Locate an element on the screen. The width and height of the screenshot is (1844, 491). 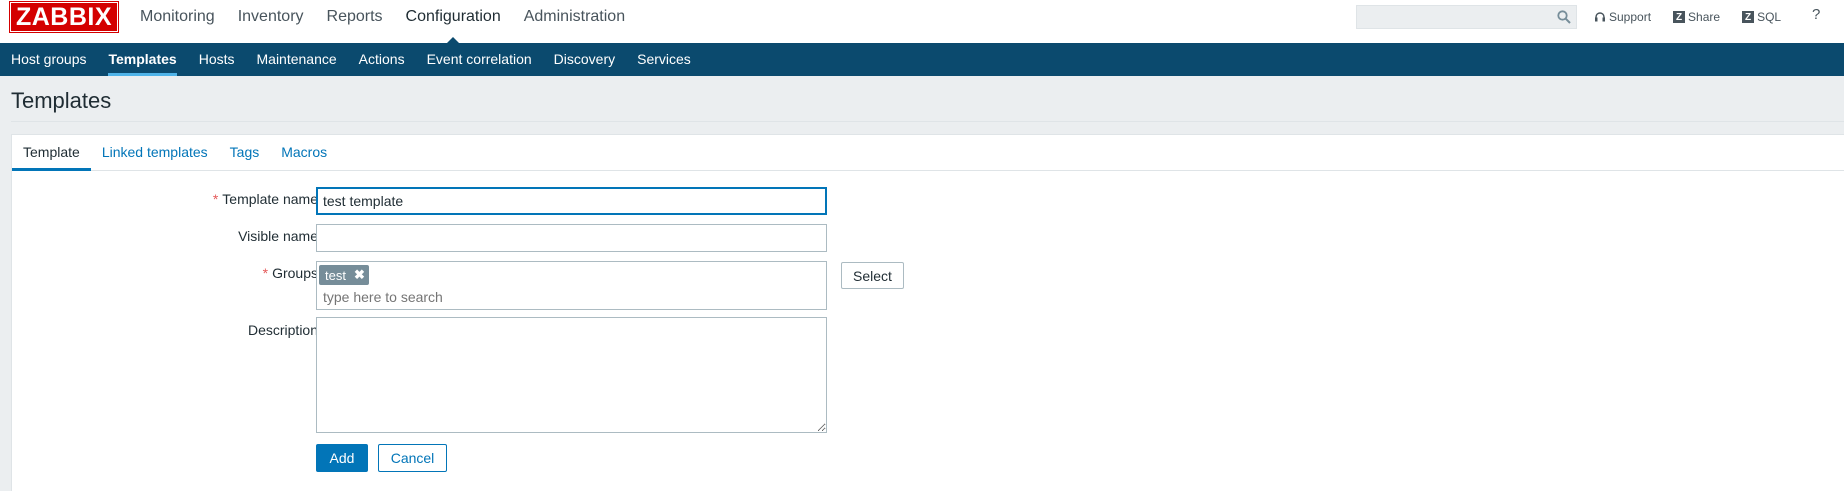
tab-macros: Macros is located at coordinates (304, 152).